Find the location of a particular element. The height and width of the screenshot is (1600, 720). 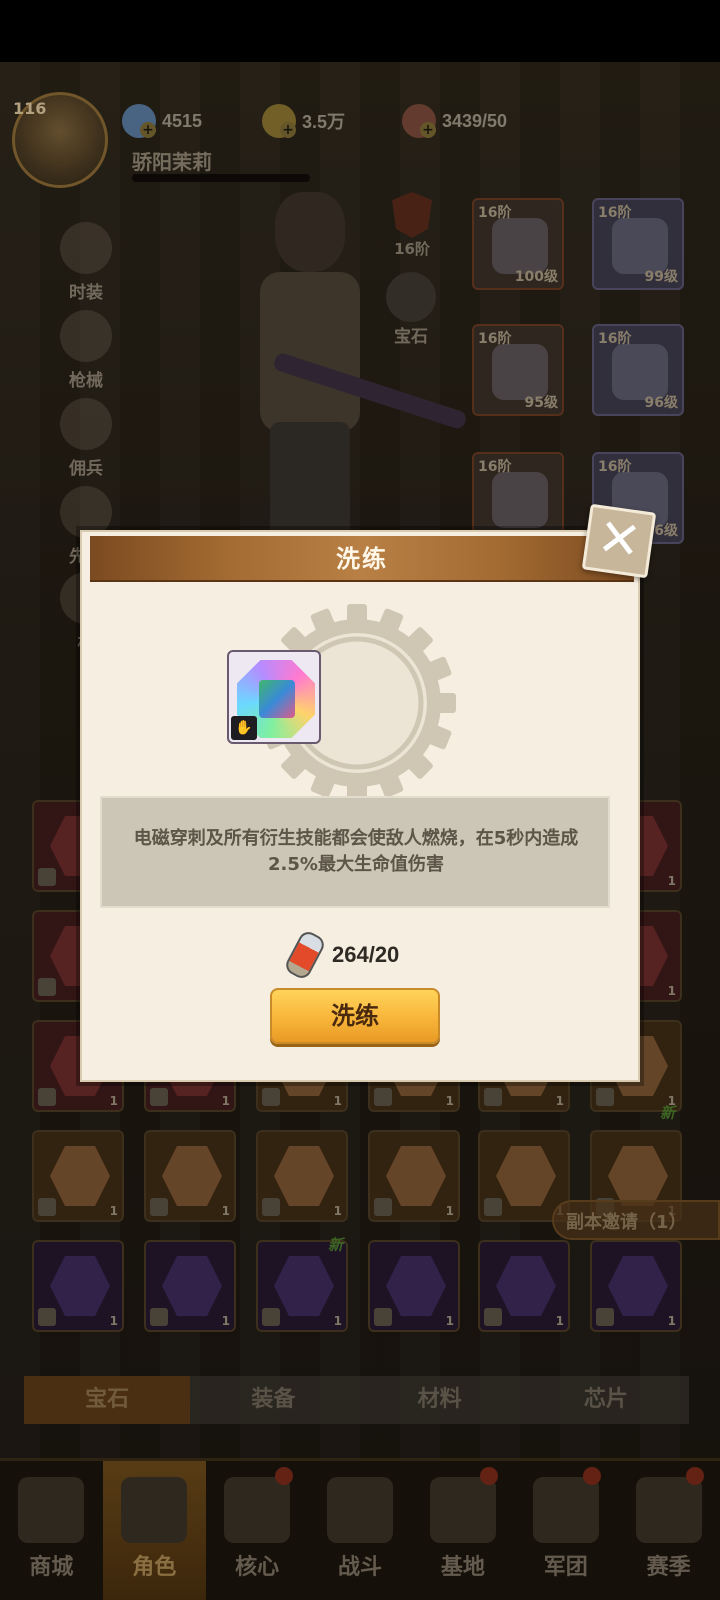

refine-cost-value: 264/20 is located at coordinates (366, 954).